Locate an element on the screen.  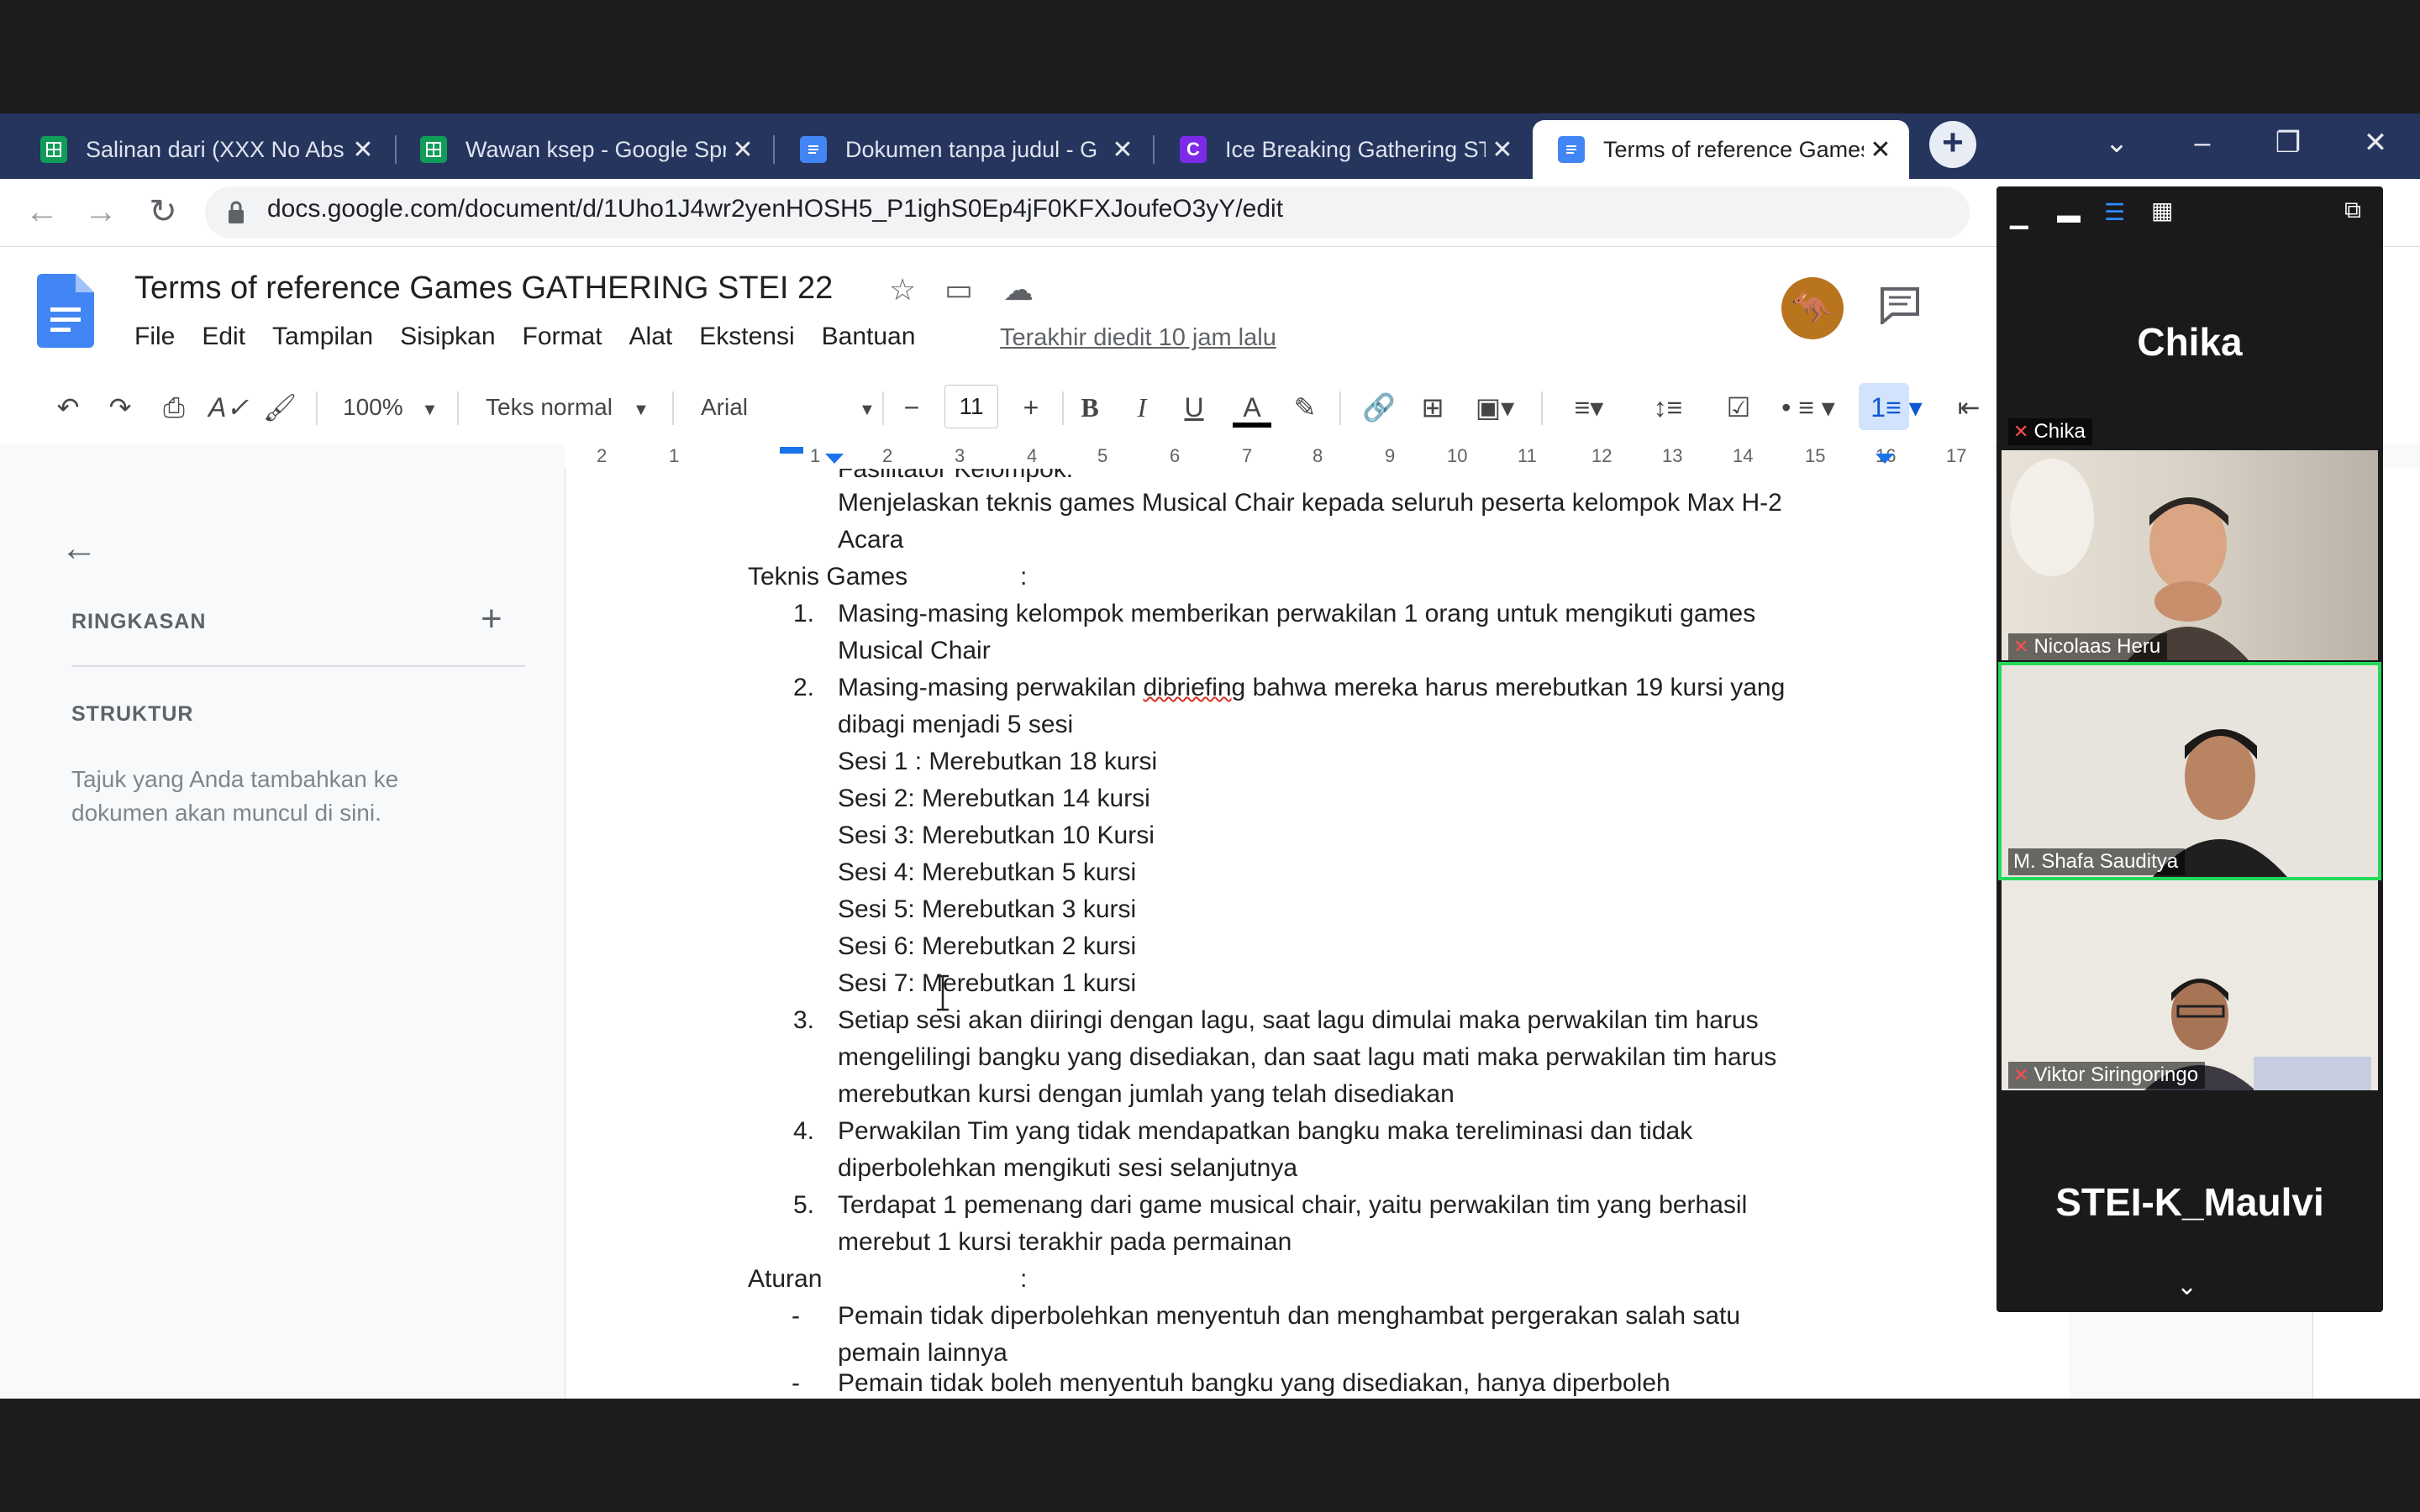
move-folder-icon: ▭ is located at coordinates (959, 289).